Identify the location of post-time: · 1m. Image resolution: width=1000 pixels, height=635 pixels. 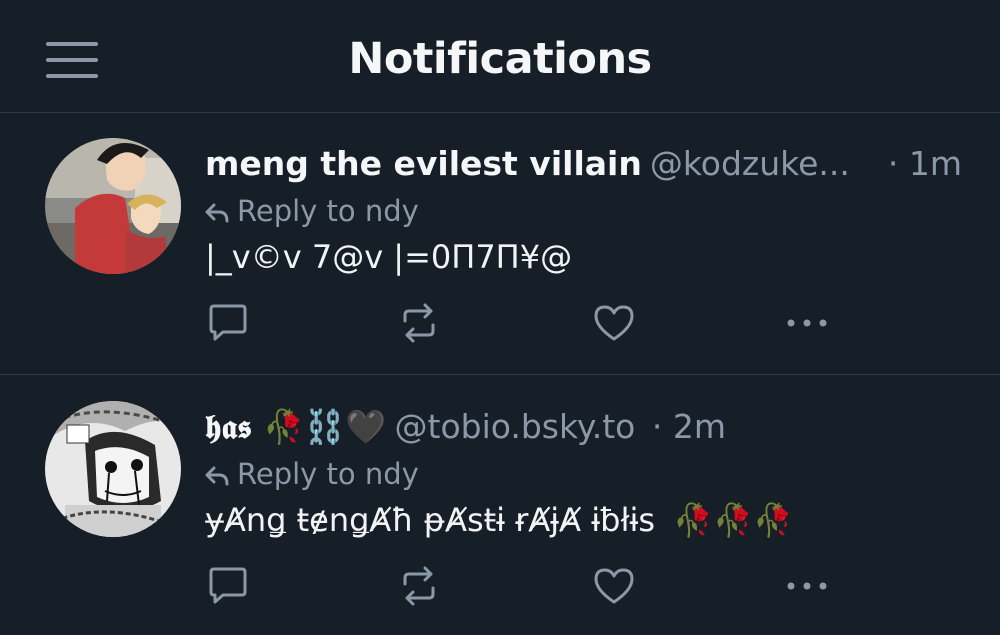
(924, 163).